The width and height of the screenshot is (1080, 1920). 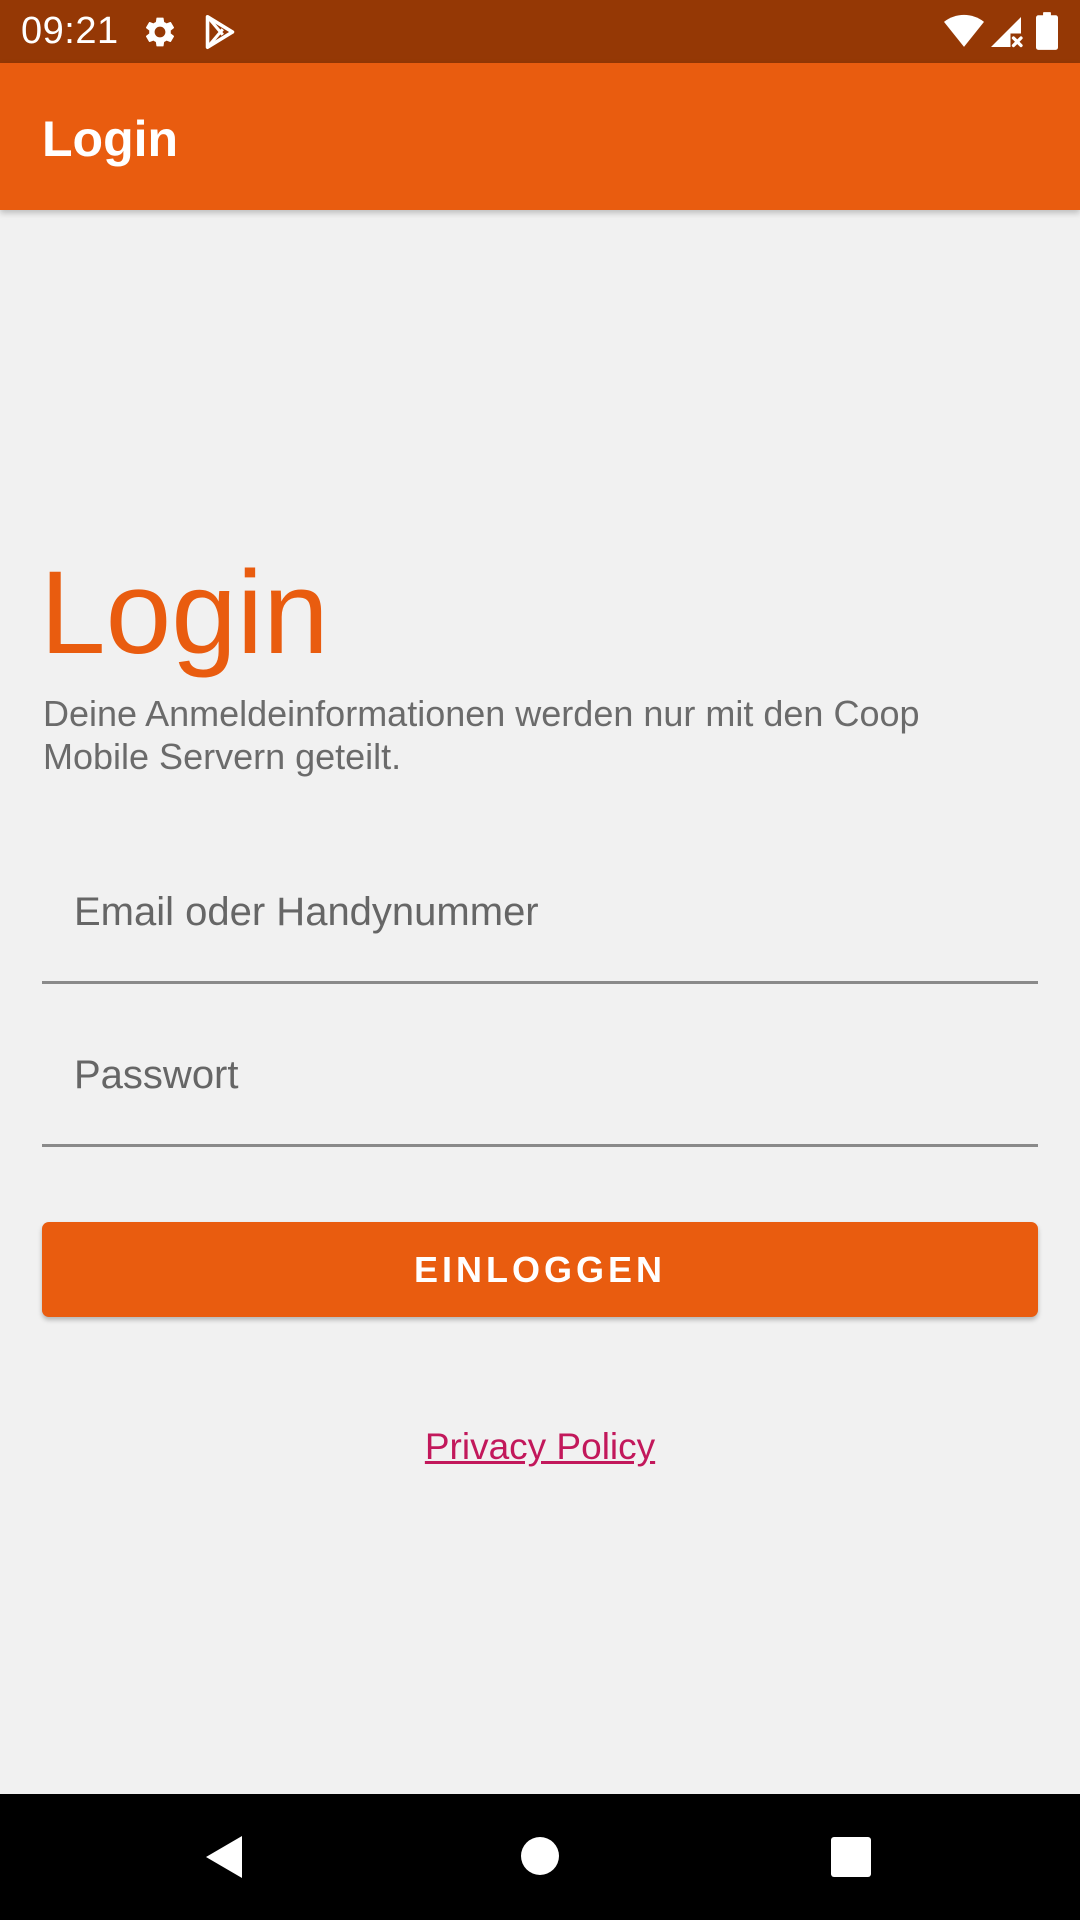 I want to click on status-time: 09:21, so click(x=70, y=31).